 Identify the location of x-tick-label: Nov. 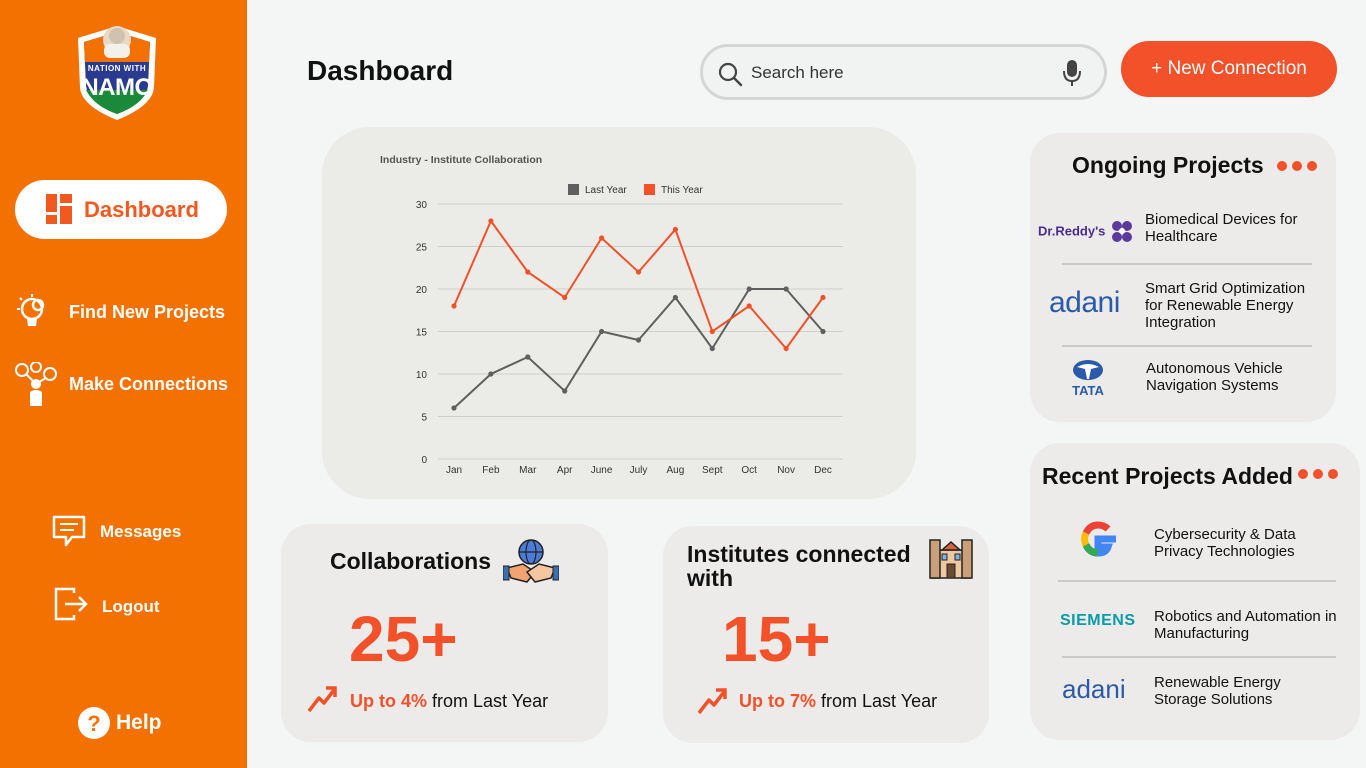
(786, 470).